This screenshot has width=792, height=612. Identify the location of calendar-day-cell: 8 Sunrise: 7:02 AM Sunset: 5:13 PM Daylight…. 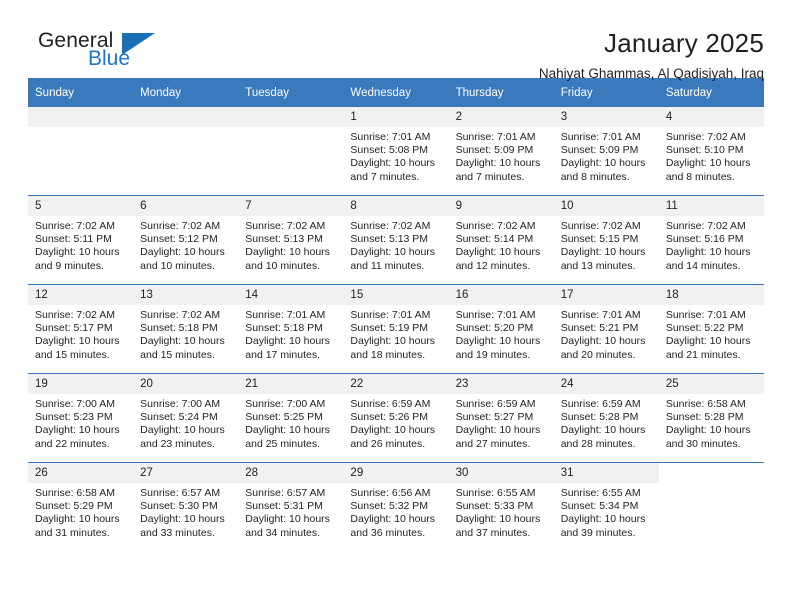
(396, 240).